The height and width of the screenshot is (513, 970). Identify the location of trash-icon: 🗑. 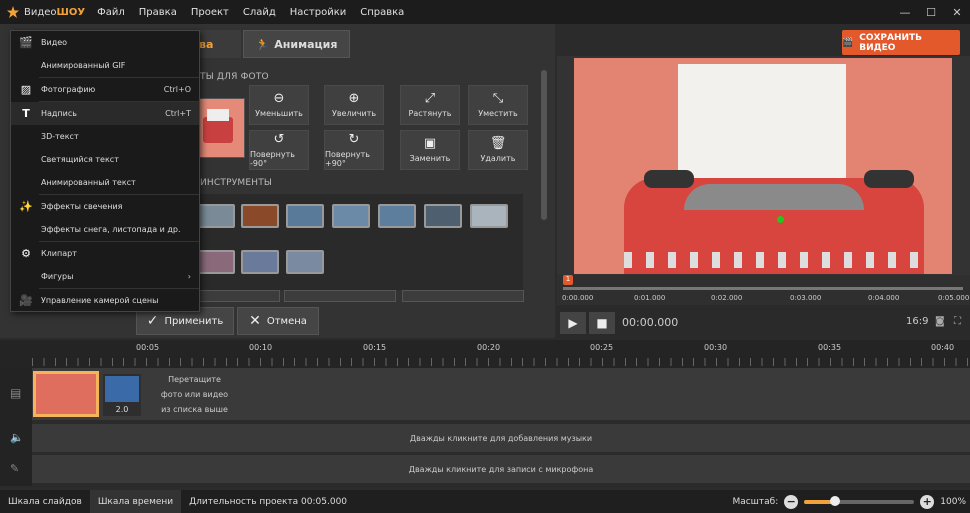
(498, 143).